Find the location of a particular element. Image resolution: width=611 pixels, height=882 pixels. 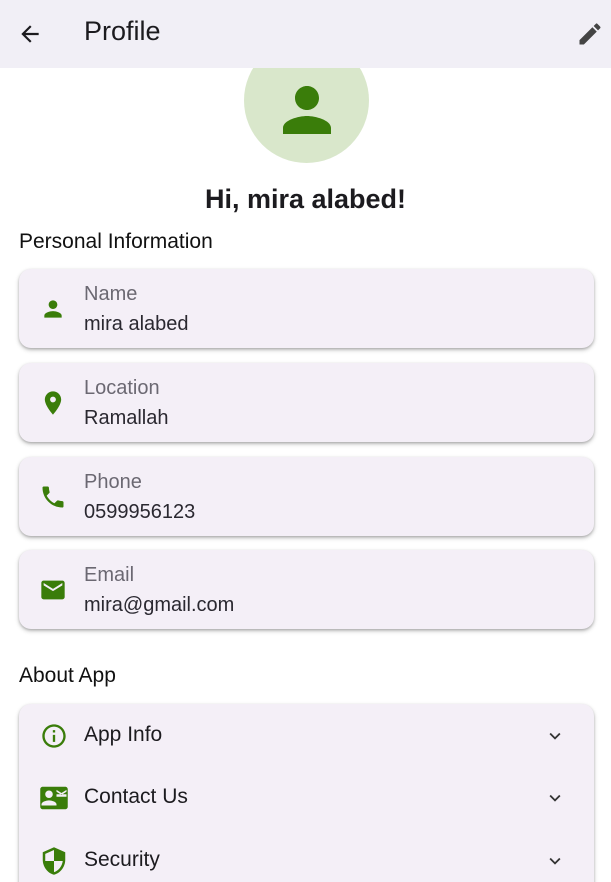

info-value: Ramallah is located at coordinates (126, 418).